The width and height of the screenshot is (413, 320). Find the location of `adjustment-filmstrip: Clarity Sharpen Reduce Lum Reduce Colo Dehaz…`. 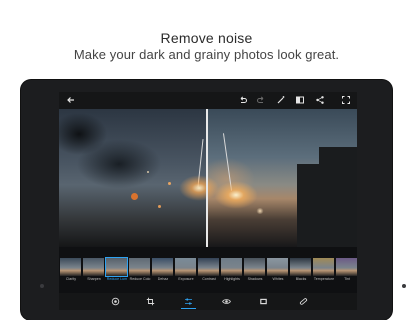

adjustment-filmstrip: Clarity Sharpen Reduce Lum Reduce Colo Dehaz… is located at coordinates (208, 270).